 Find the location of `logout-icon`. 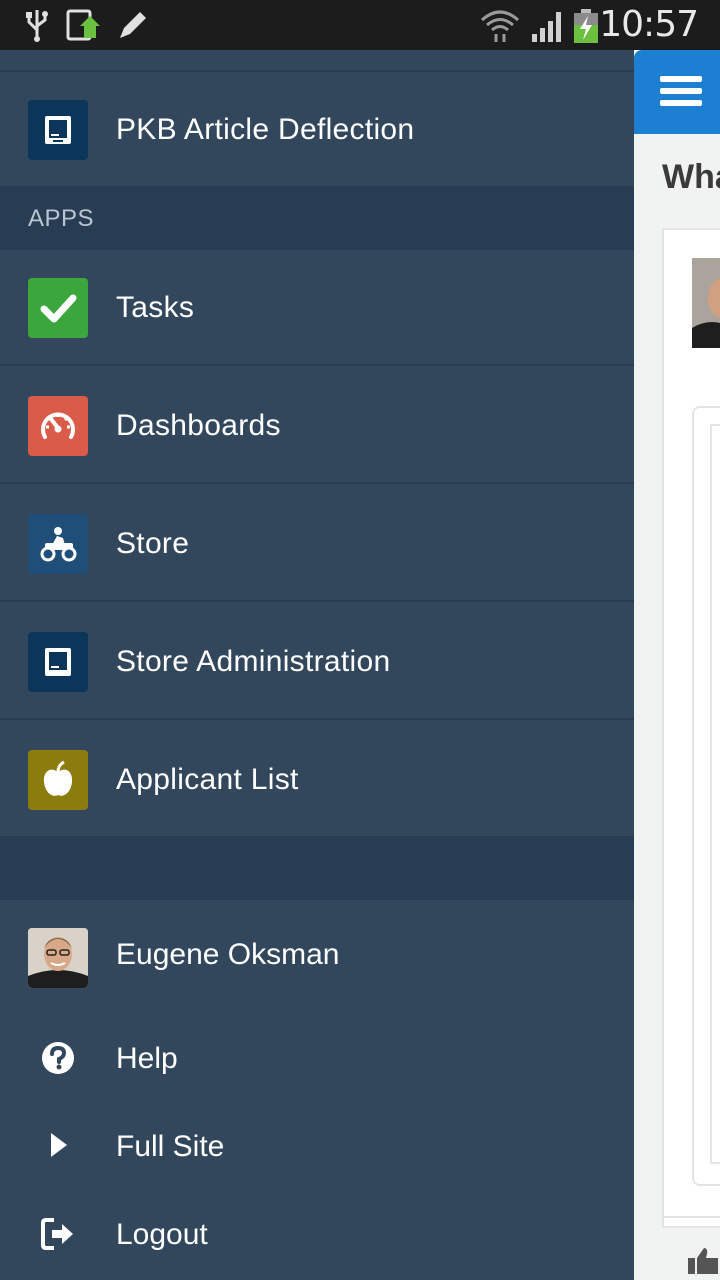

logout-icon is located at coordinates (57, 1234).